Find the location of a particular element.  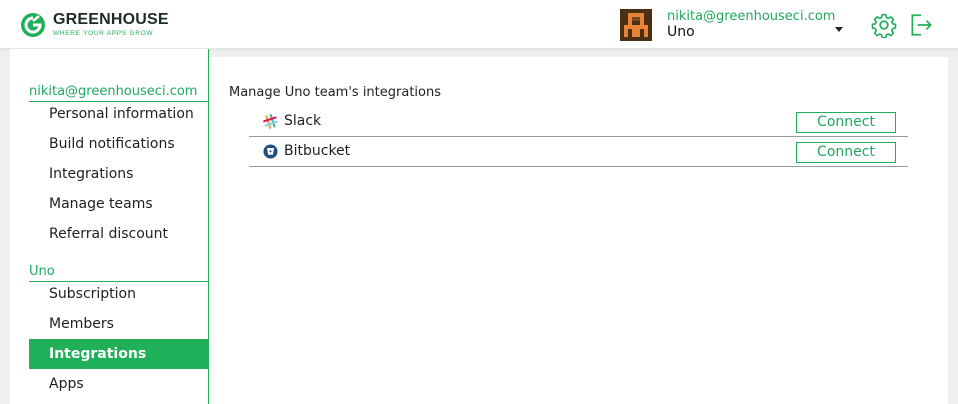

bitbucket-icon is located at coordinates (270, 151).